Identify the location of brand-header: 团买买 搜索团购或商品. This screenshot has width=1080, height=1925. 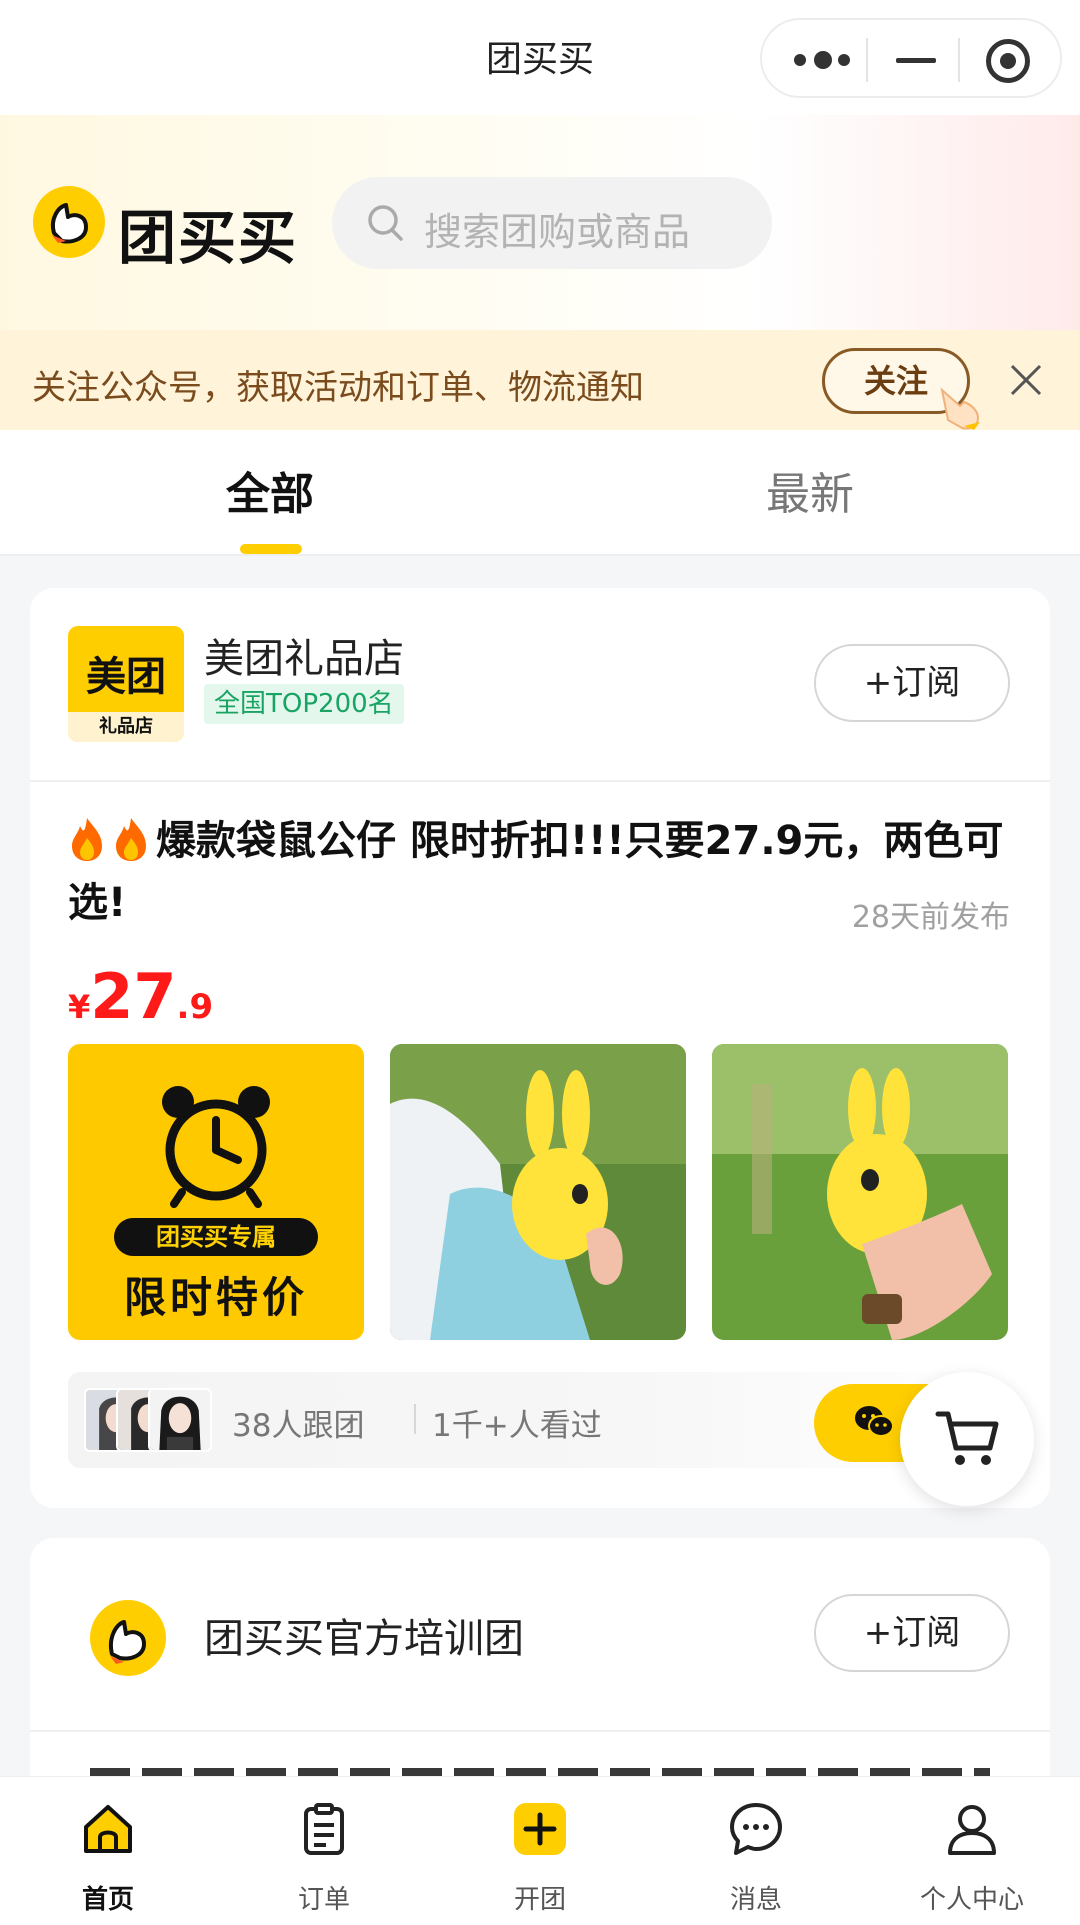
(540, 222).